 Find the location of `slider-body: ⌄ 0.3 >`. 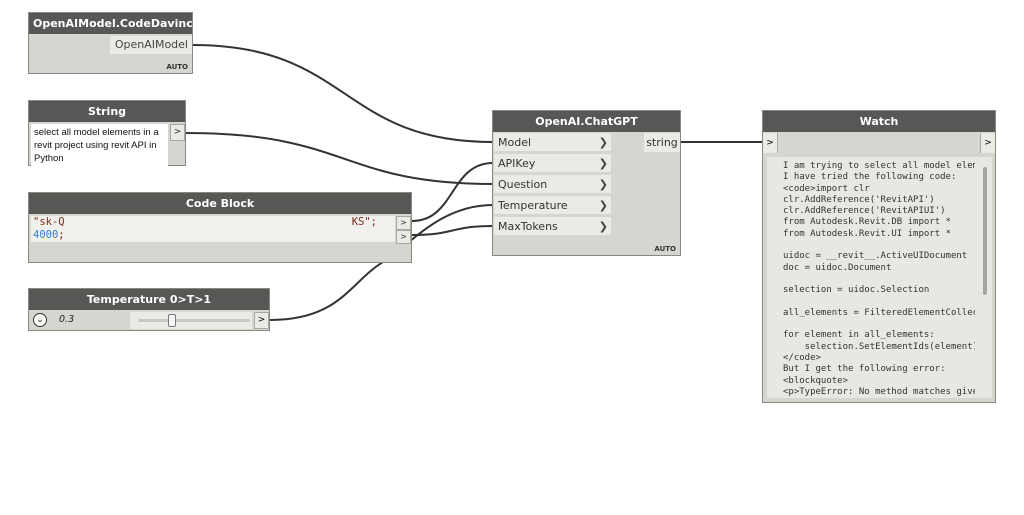

slider-body: ⌄ 0.3 > is located at coordinates (149, 320).